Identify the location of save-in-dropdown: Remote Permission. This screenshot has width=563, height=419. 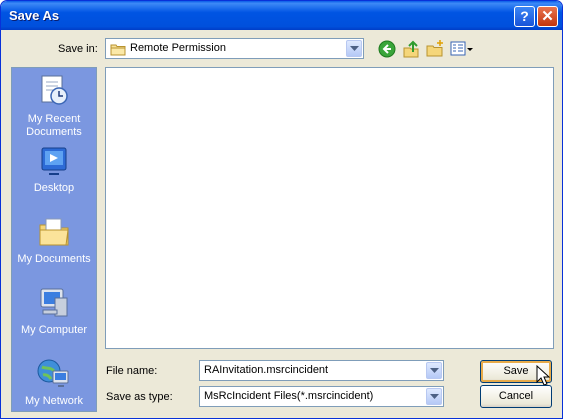
(234, 48).